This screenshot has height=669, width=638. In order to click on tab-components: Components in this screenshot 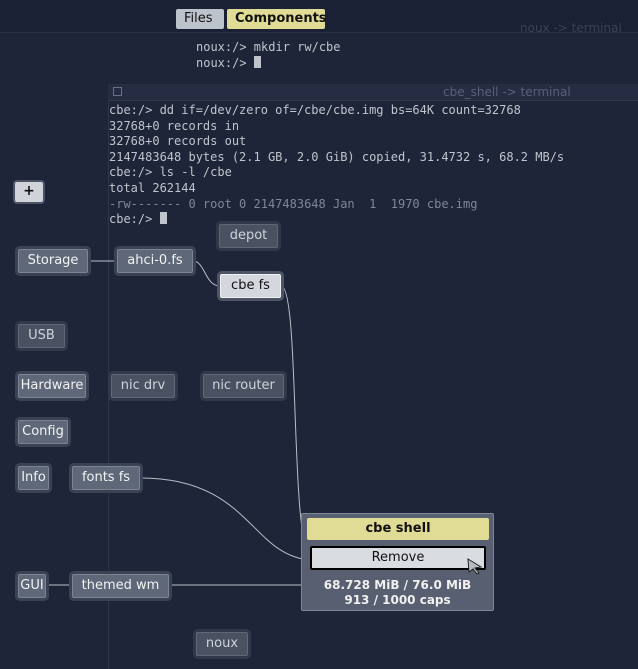, I will do `click(277, 19)`.